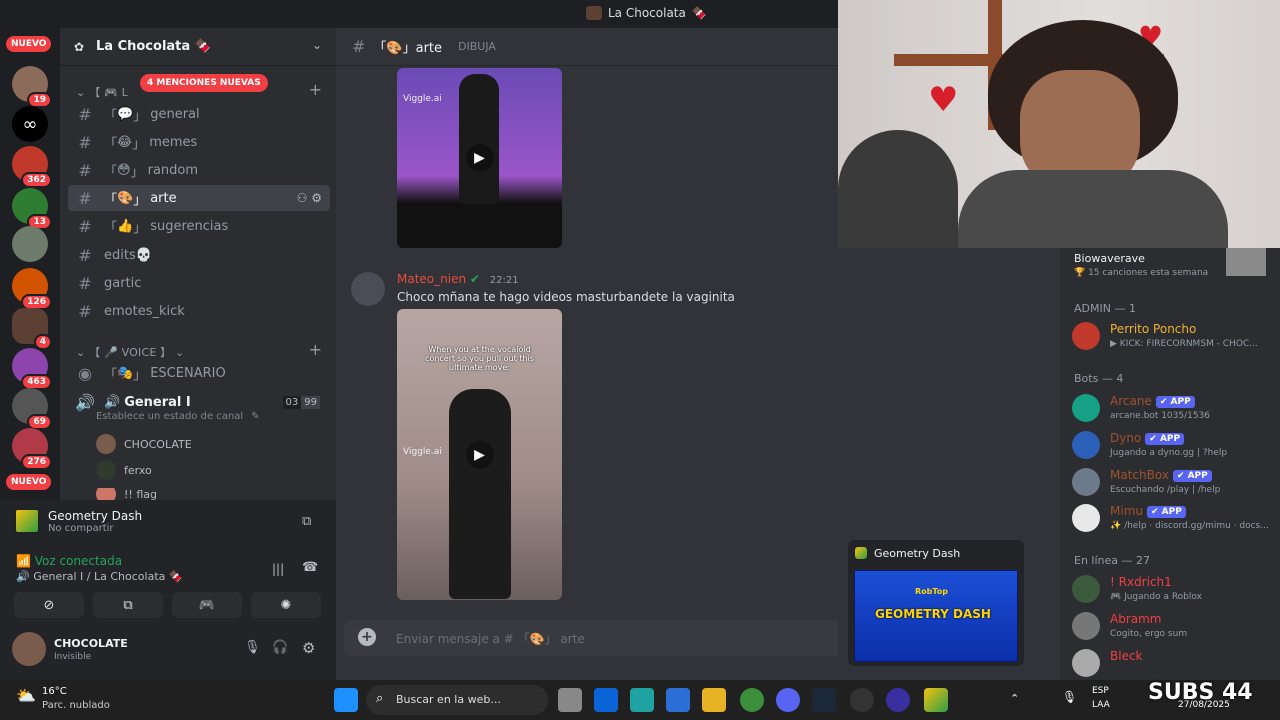 The image size is (1280, 720). What do you see at coordinates (78, 521) in the screenshot?
I see `activity-row: Geometry Dash No compartir` at bounding box center [78, 521].